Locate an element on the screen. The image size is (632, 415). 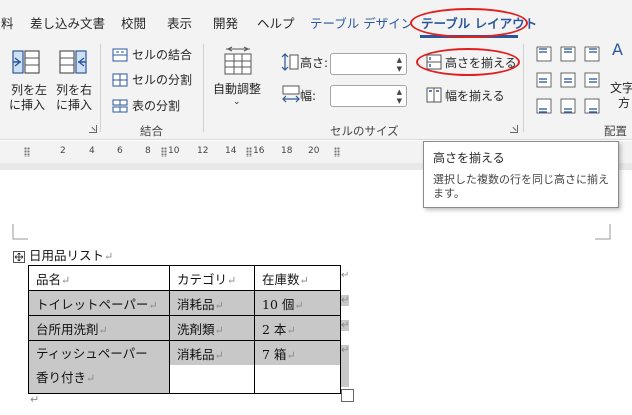
split-table-label: 表の分割 is located at coordinates (156, 106).